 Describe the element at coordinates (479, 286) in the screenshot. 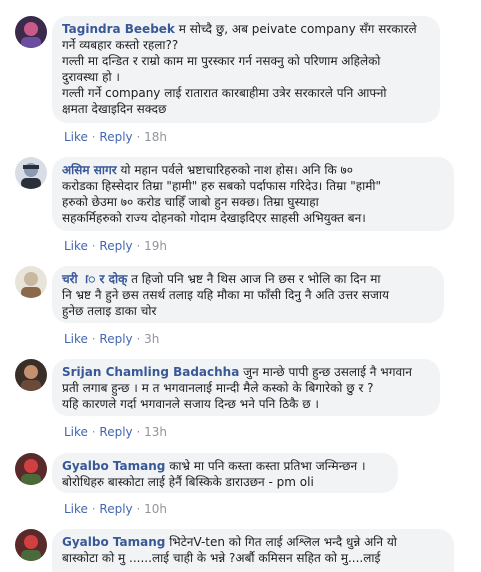

I see `scroll-edge` at that location.